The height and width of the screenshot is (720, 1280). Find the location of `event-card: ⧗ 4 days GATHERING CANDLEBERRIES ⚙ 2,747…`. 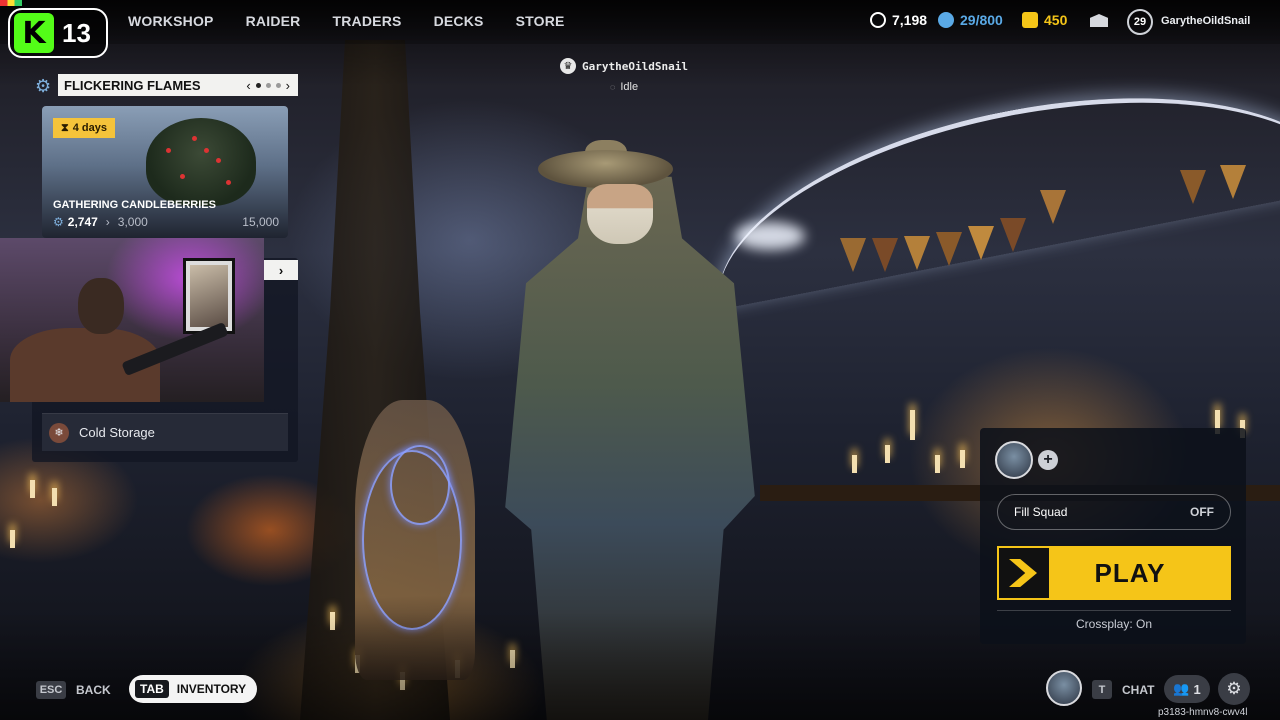

event-card: ⧗ 4 days GATHERING CANDLEBERRIES ⚙ 2,747… is located at coordinates (165, 172).